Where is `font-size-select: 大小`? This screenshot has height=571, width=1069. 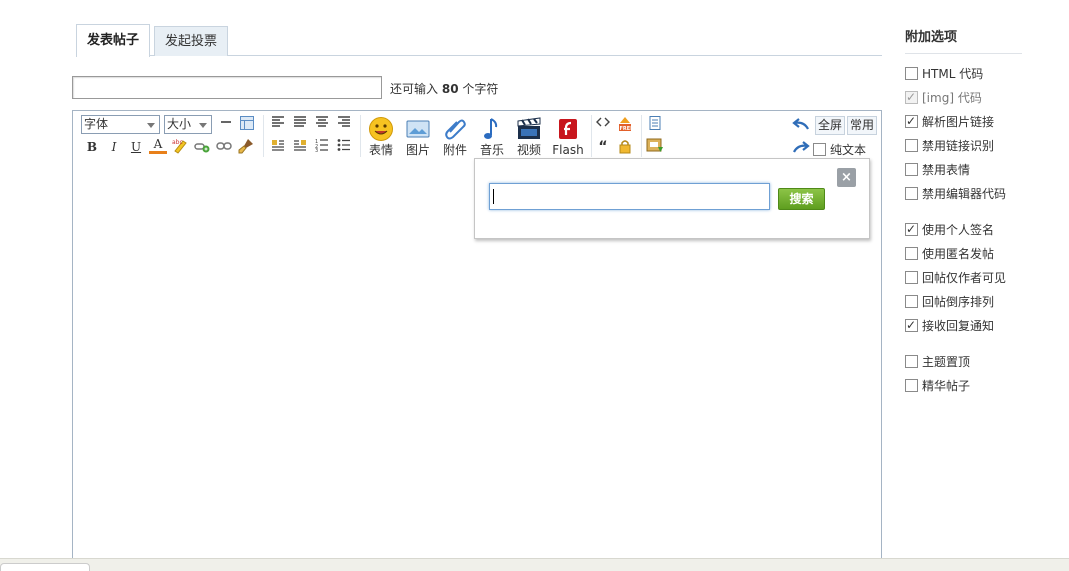 font-size-select: 大小 is located at coordinates (188, 124).